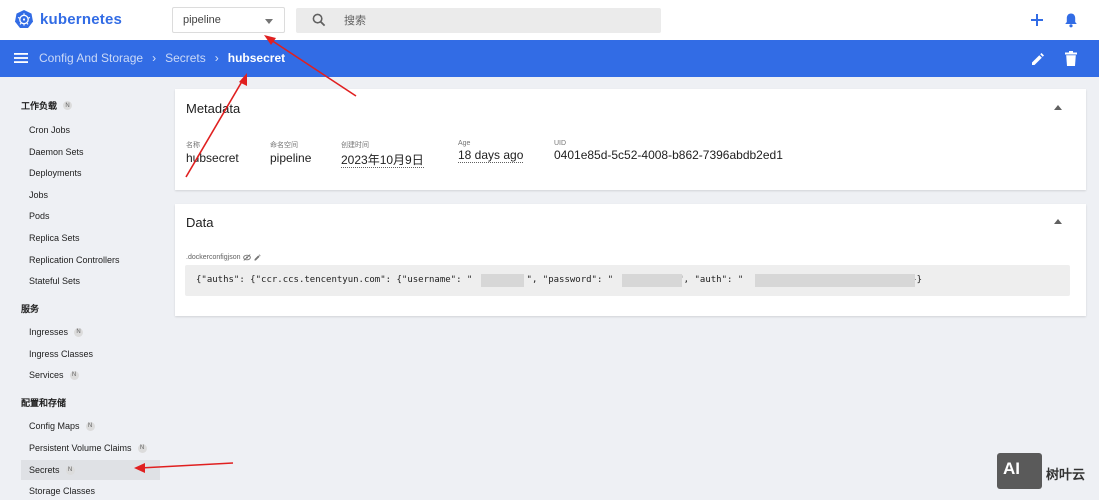 The image size is (1099, 500). I want to click on sidebar-group-config-and-storage: 配置和存储, so click(43, 402).